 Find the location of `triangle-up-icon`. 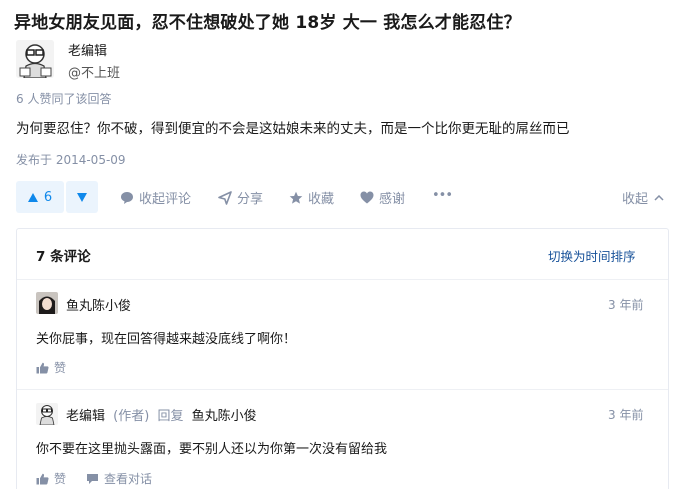

triangle-up-icon is located at coordinates (32, 197).